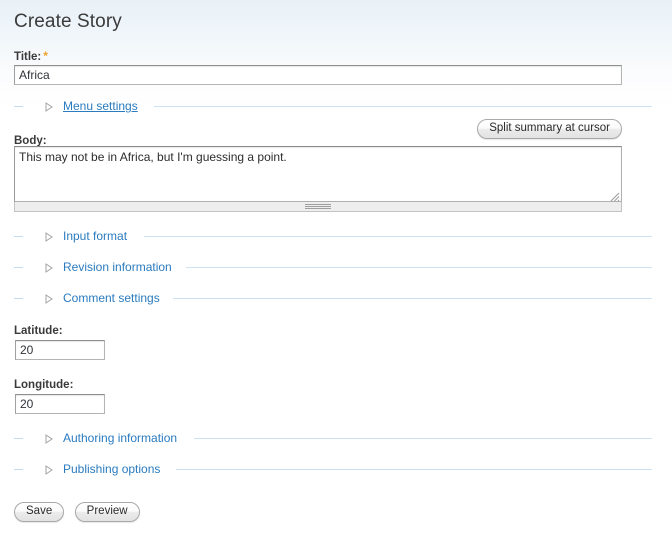 This screenshot has width=672, height=550. What do you see at coordinates (28, 57) in the screenshot?
I see `title-label: Title:` at bounding box center [28, 57].